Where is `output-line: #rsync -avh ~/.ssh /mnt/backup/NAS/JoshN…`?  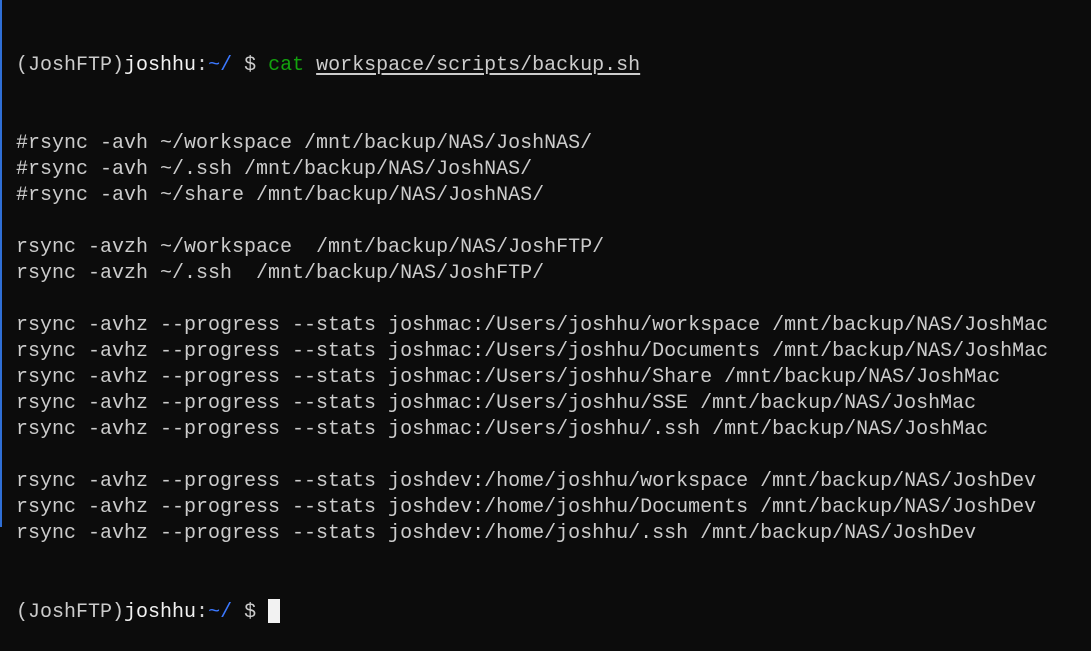
output-line: #rsync -avh ~/.ssh /mnt/backup/NAS/JoshN… is located at coordinates (274, 169).